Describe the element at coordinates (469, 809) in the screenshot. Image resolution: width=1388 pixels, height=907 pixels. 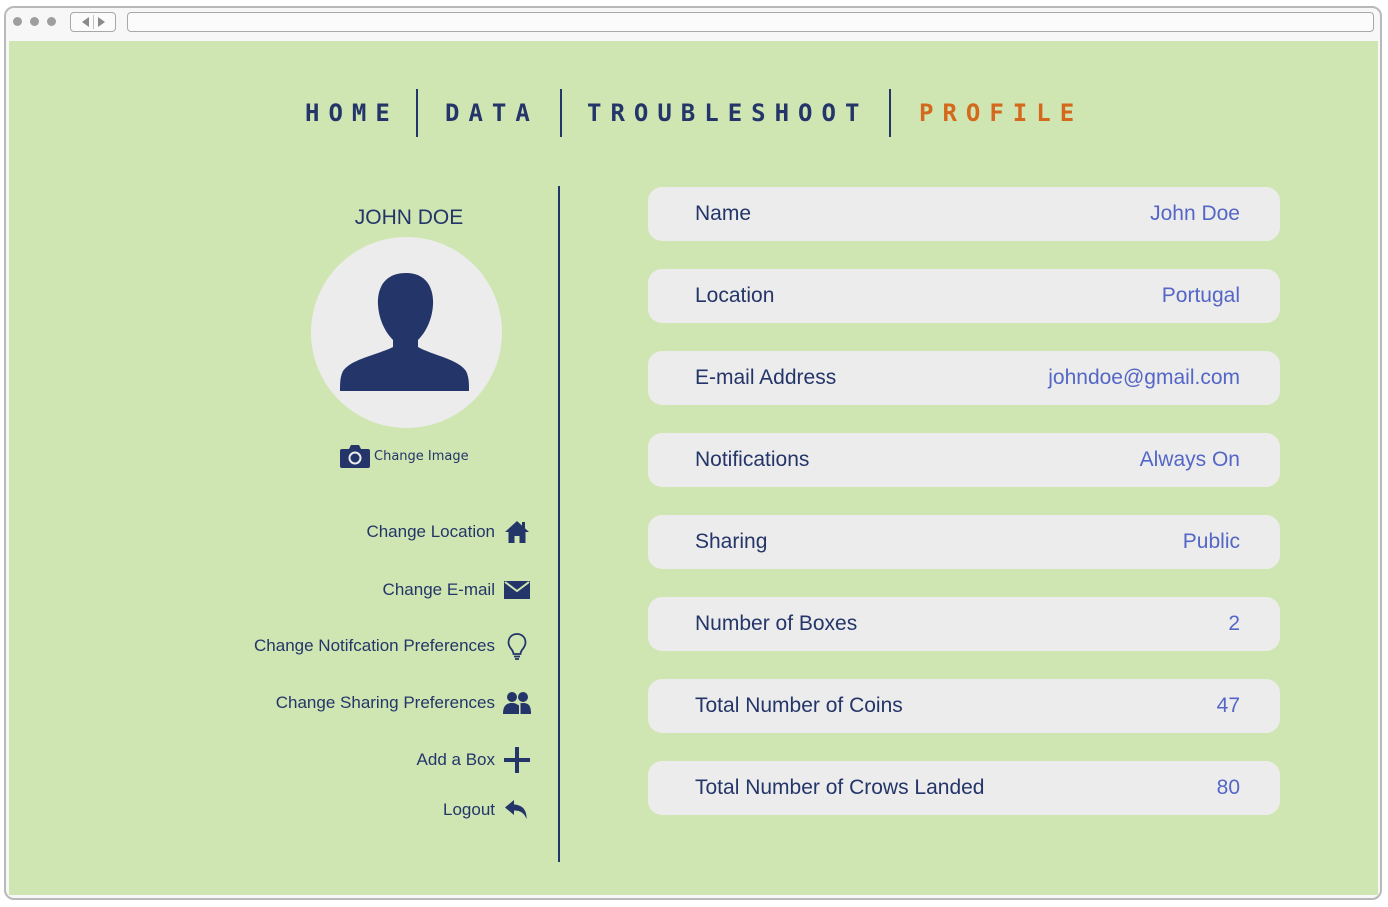
I see `action-label: Logout` at that location.